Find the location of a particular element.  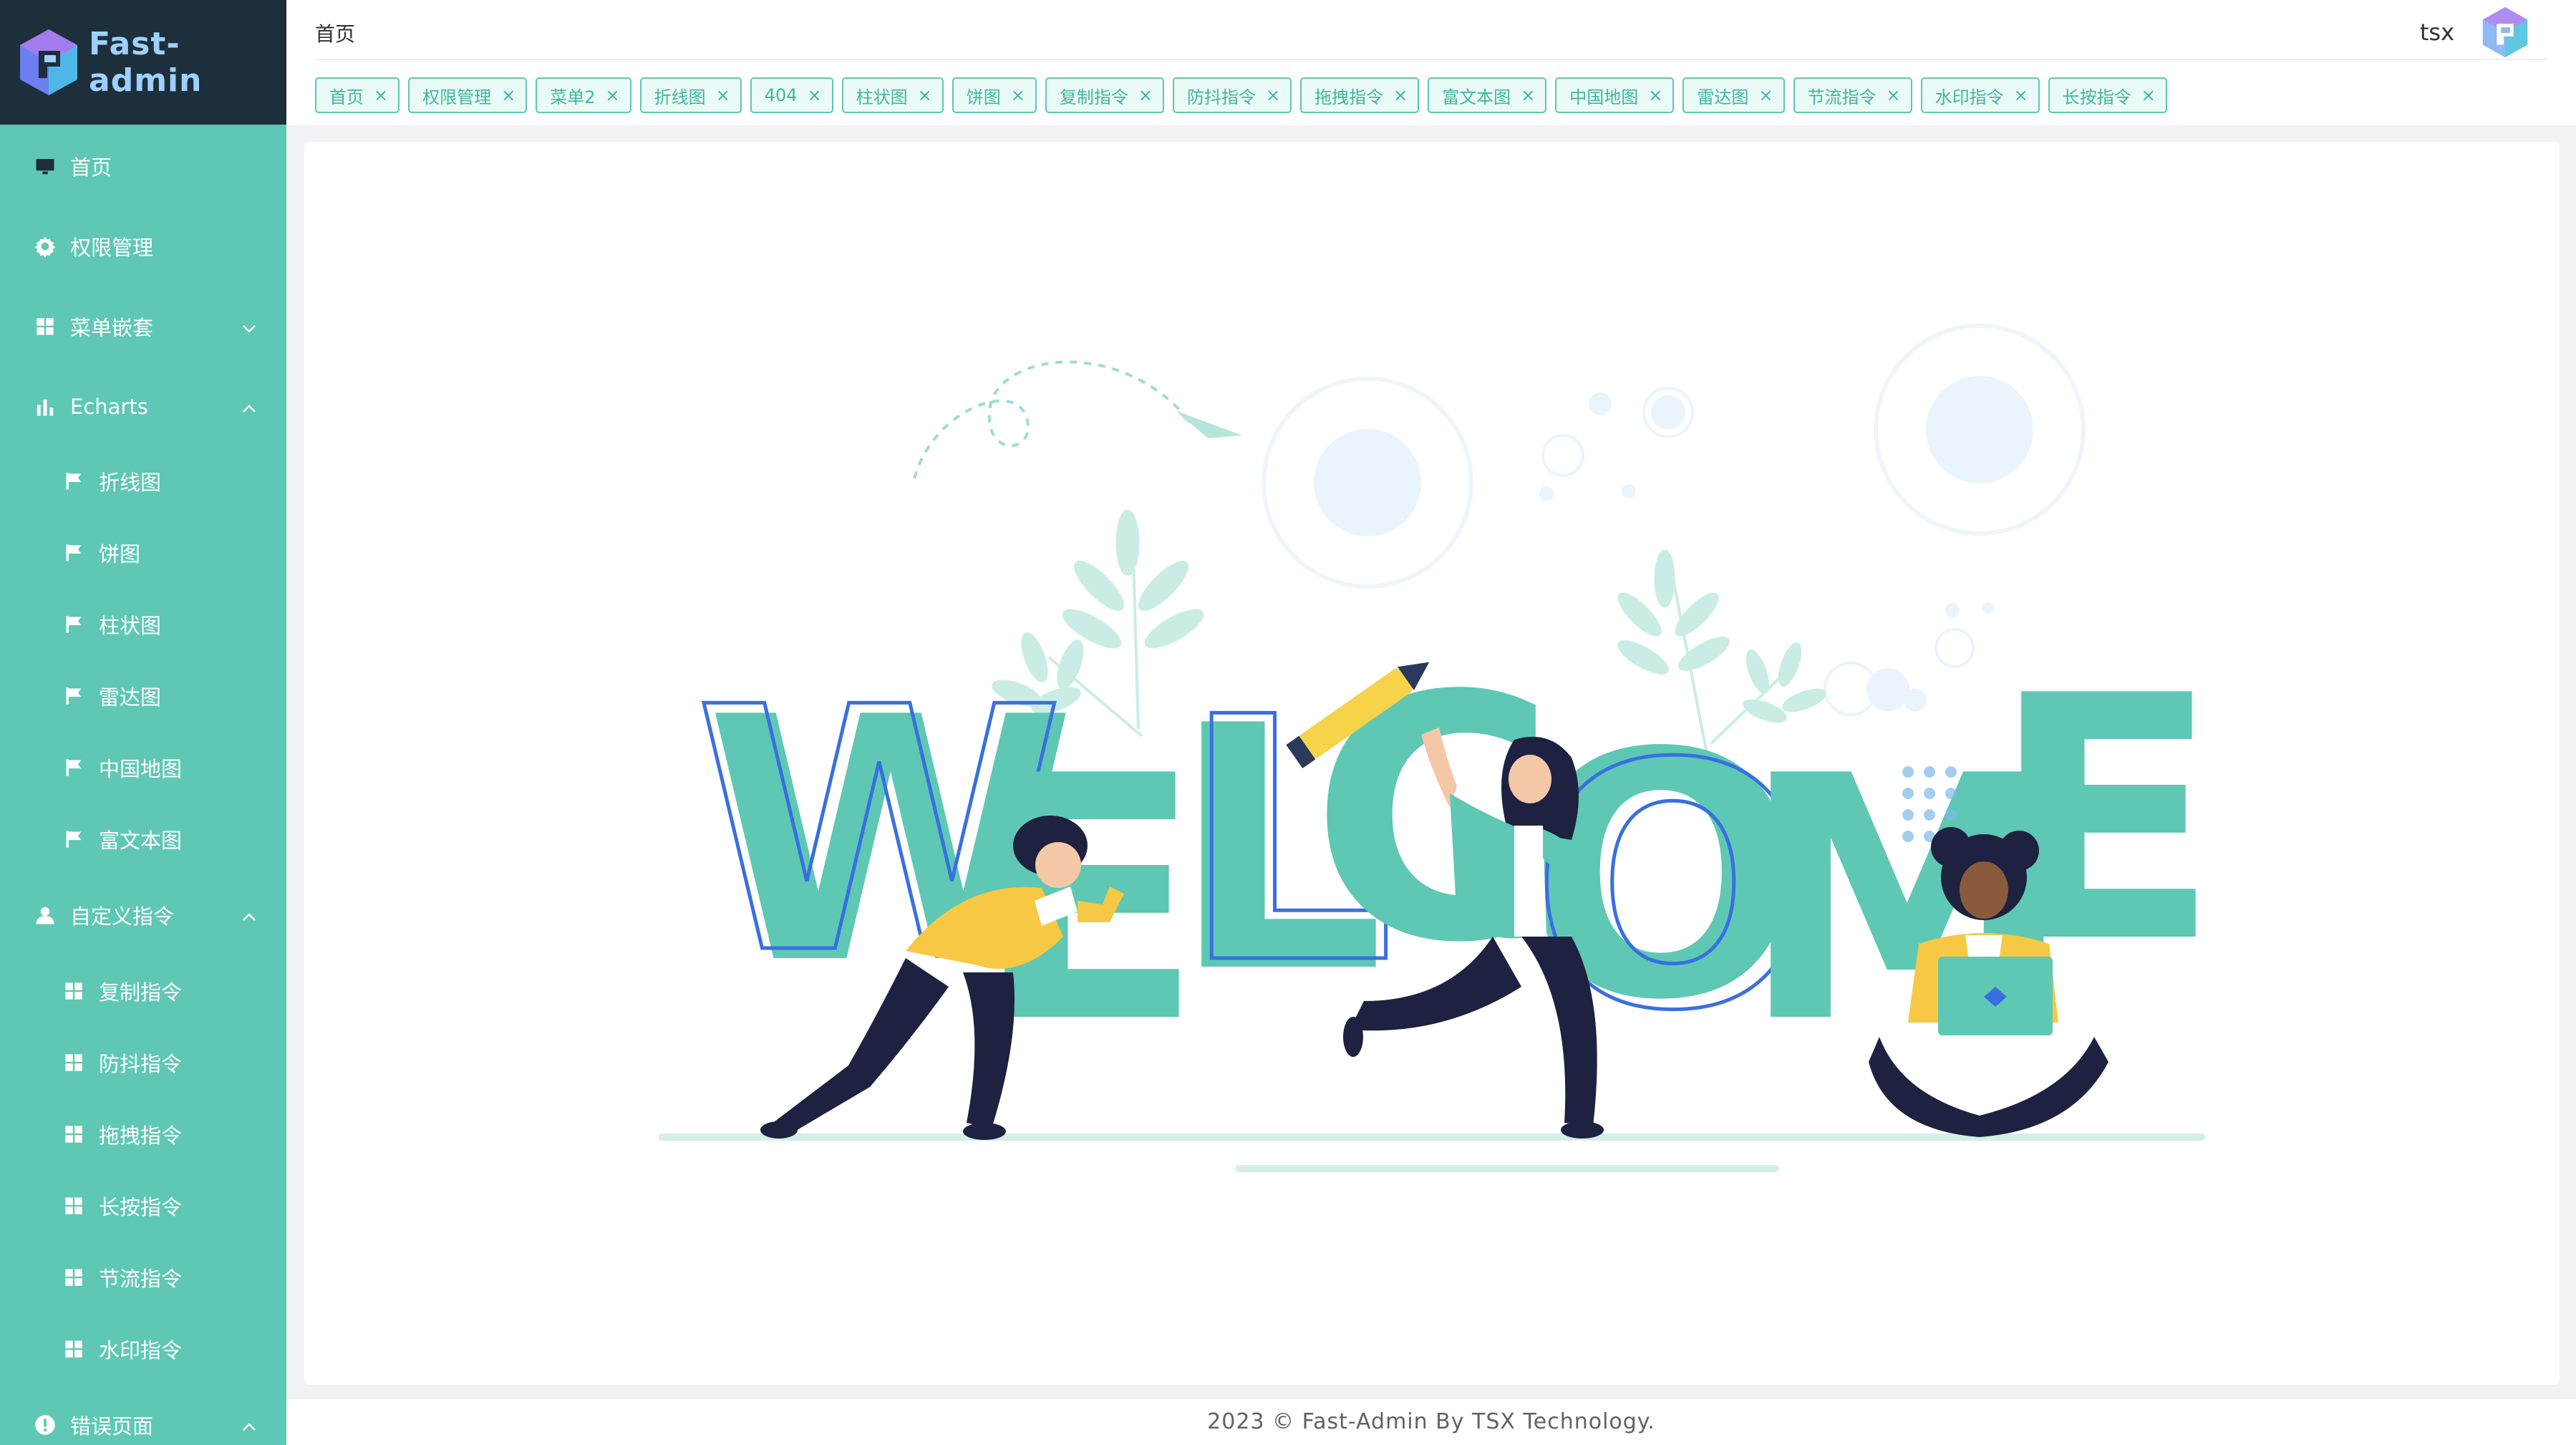

tag: 权限管理 × is located at coordinates (468, 95).